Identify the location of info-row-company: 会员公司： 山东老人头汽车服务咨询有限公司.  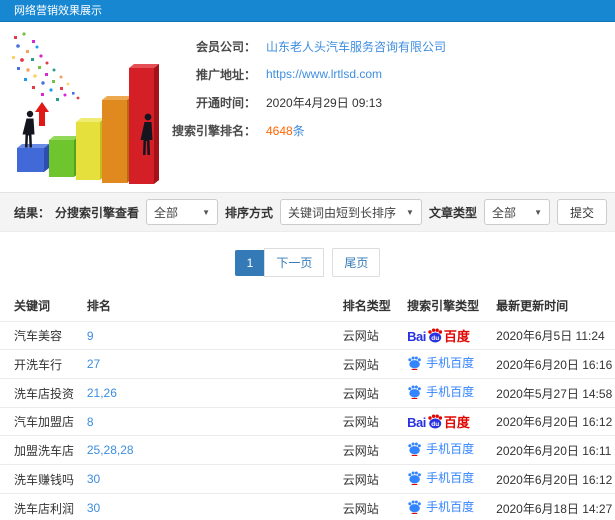
(307, 46).